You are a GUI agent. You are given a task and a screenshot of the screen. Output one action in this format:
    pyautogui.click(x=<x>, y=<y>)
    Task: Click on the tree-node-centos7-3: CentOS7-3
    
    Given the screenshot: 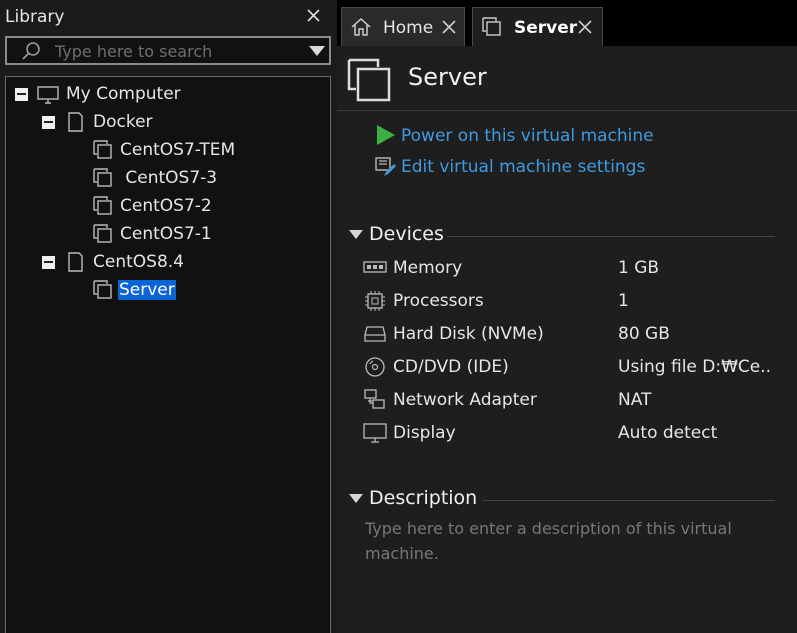 What is the action you would take?
    pyautogui.click(x=166, y=178)
    